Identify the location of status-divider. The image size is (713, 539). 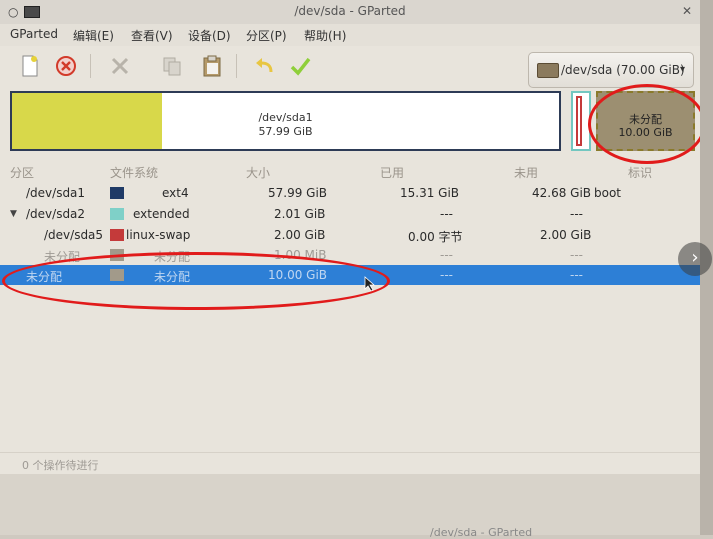
(350, 452).